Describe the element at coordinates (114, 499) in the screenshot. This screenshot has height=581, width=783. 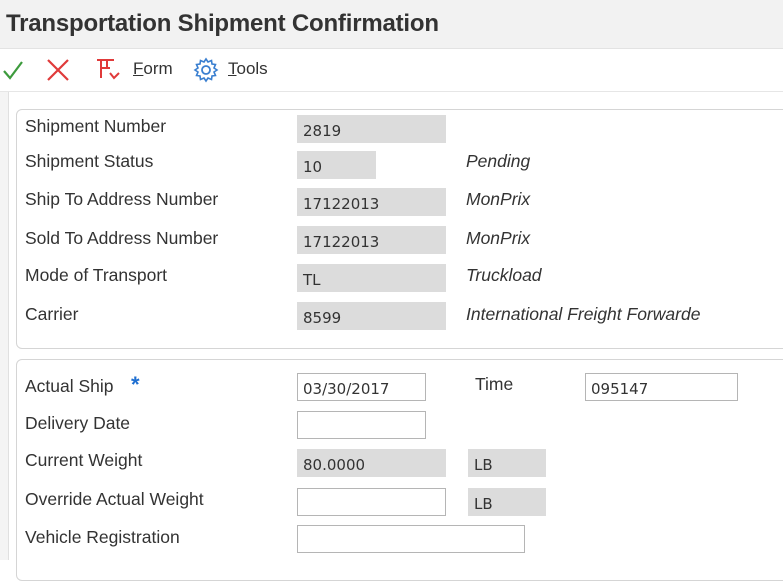
I see `override-weight-label: Override Actual Weight` at that location.